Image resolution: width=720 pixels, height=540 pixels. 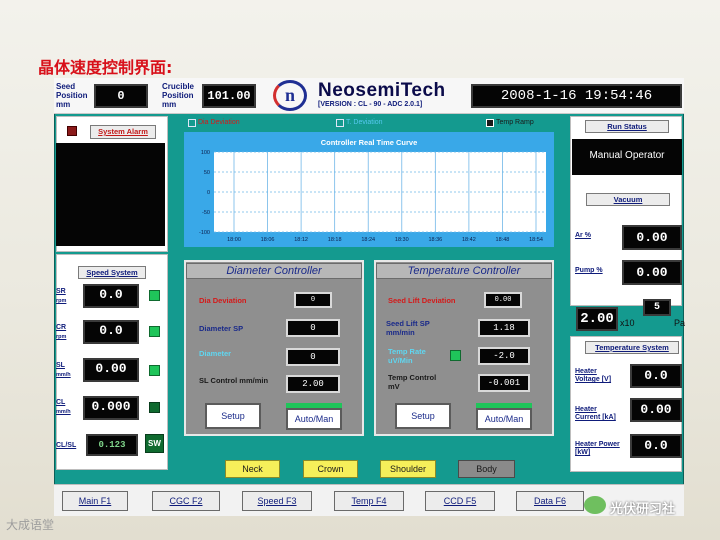 What do you see at coordinates (503, 240) in the screenshot?
I see `chart-x-tick-label: 18:48` at bounding box center [503, 240].